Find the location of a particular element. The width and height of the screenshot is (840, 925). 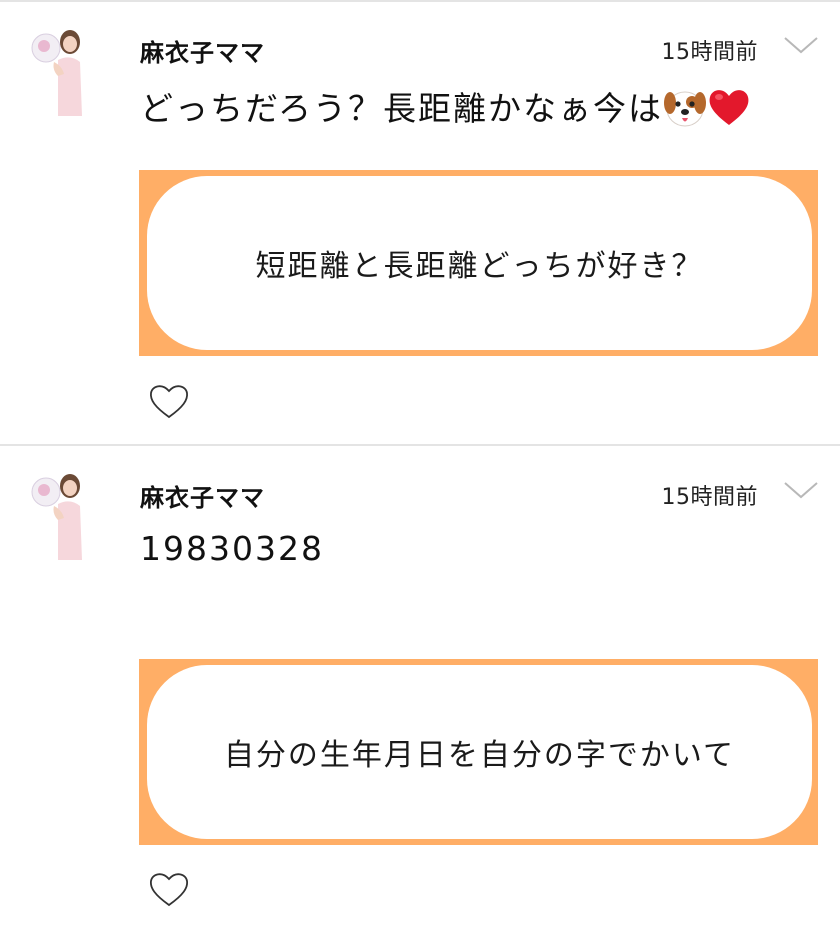

post-body-text: 19830328 is located at coordinates (232, 548).